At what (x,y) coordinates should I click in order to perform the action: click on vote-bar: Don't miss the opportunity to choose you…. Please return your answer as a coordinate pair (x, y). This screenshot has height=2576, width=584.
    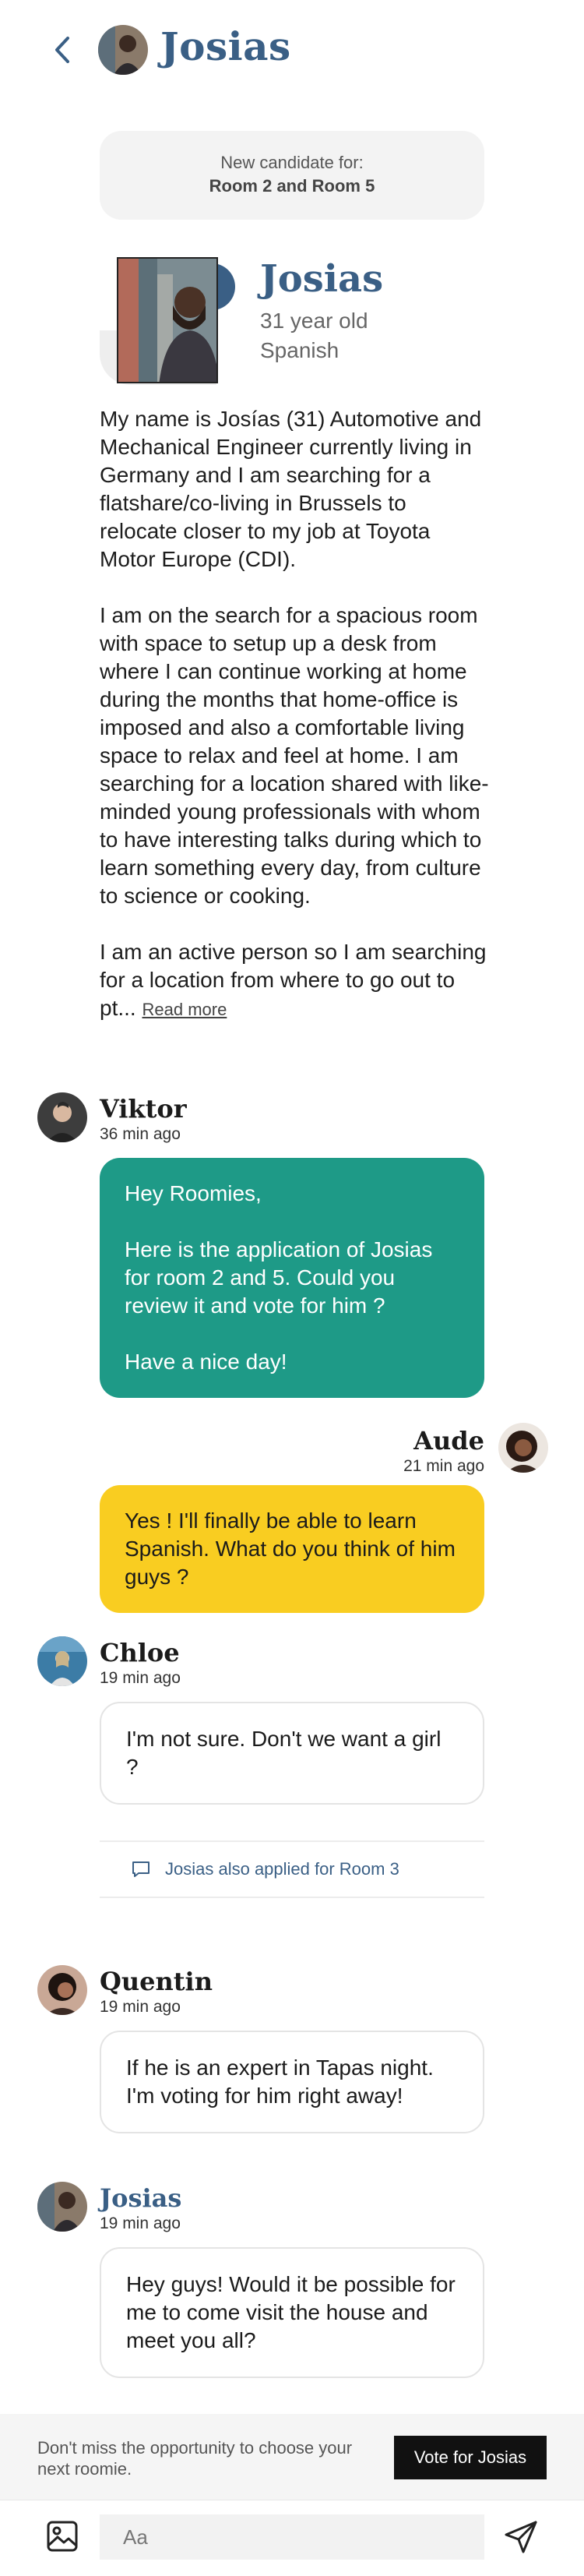
    Looking at the image, I should click on (292, 2457).